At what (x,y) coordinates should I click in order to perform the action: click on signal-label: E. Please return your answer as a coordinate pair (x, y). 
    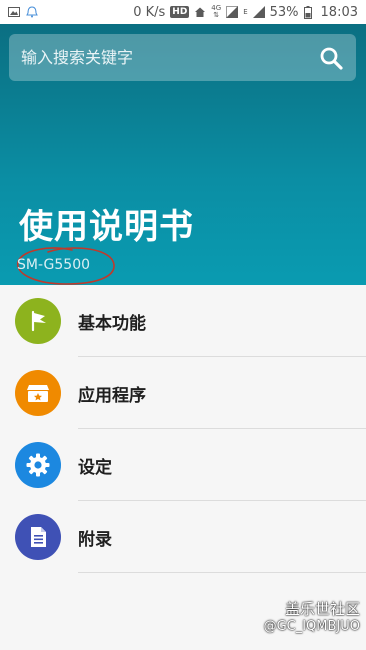
    Looking at the image, I should click on (245, 11).